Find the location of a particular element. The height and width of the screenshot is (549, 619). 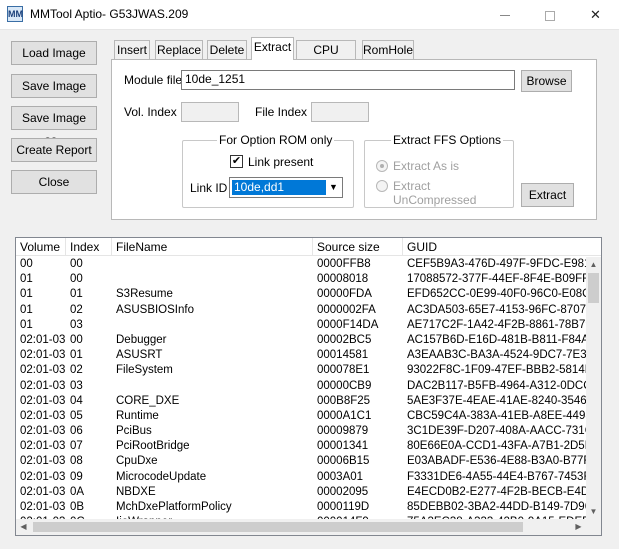

cell-filename: CpuDxe is located at coordinates (137, 461).